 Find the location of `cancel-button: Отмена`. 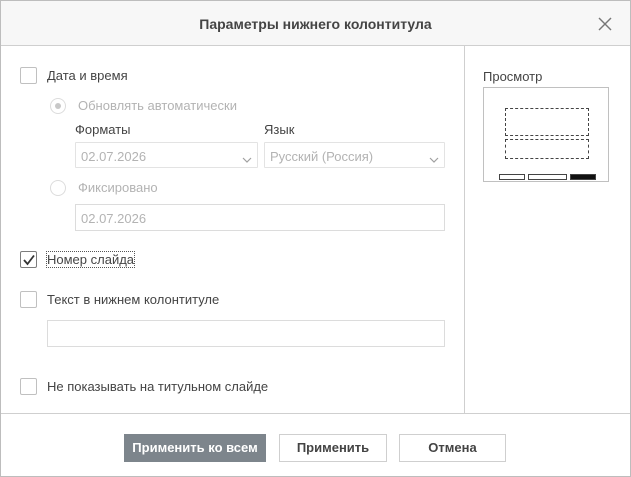

cancel-button: Отмена is located at coordinates (452, 448).